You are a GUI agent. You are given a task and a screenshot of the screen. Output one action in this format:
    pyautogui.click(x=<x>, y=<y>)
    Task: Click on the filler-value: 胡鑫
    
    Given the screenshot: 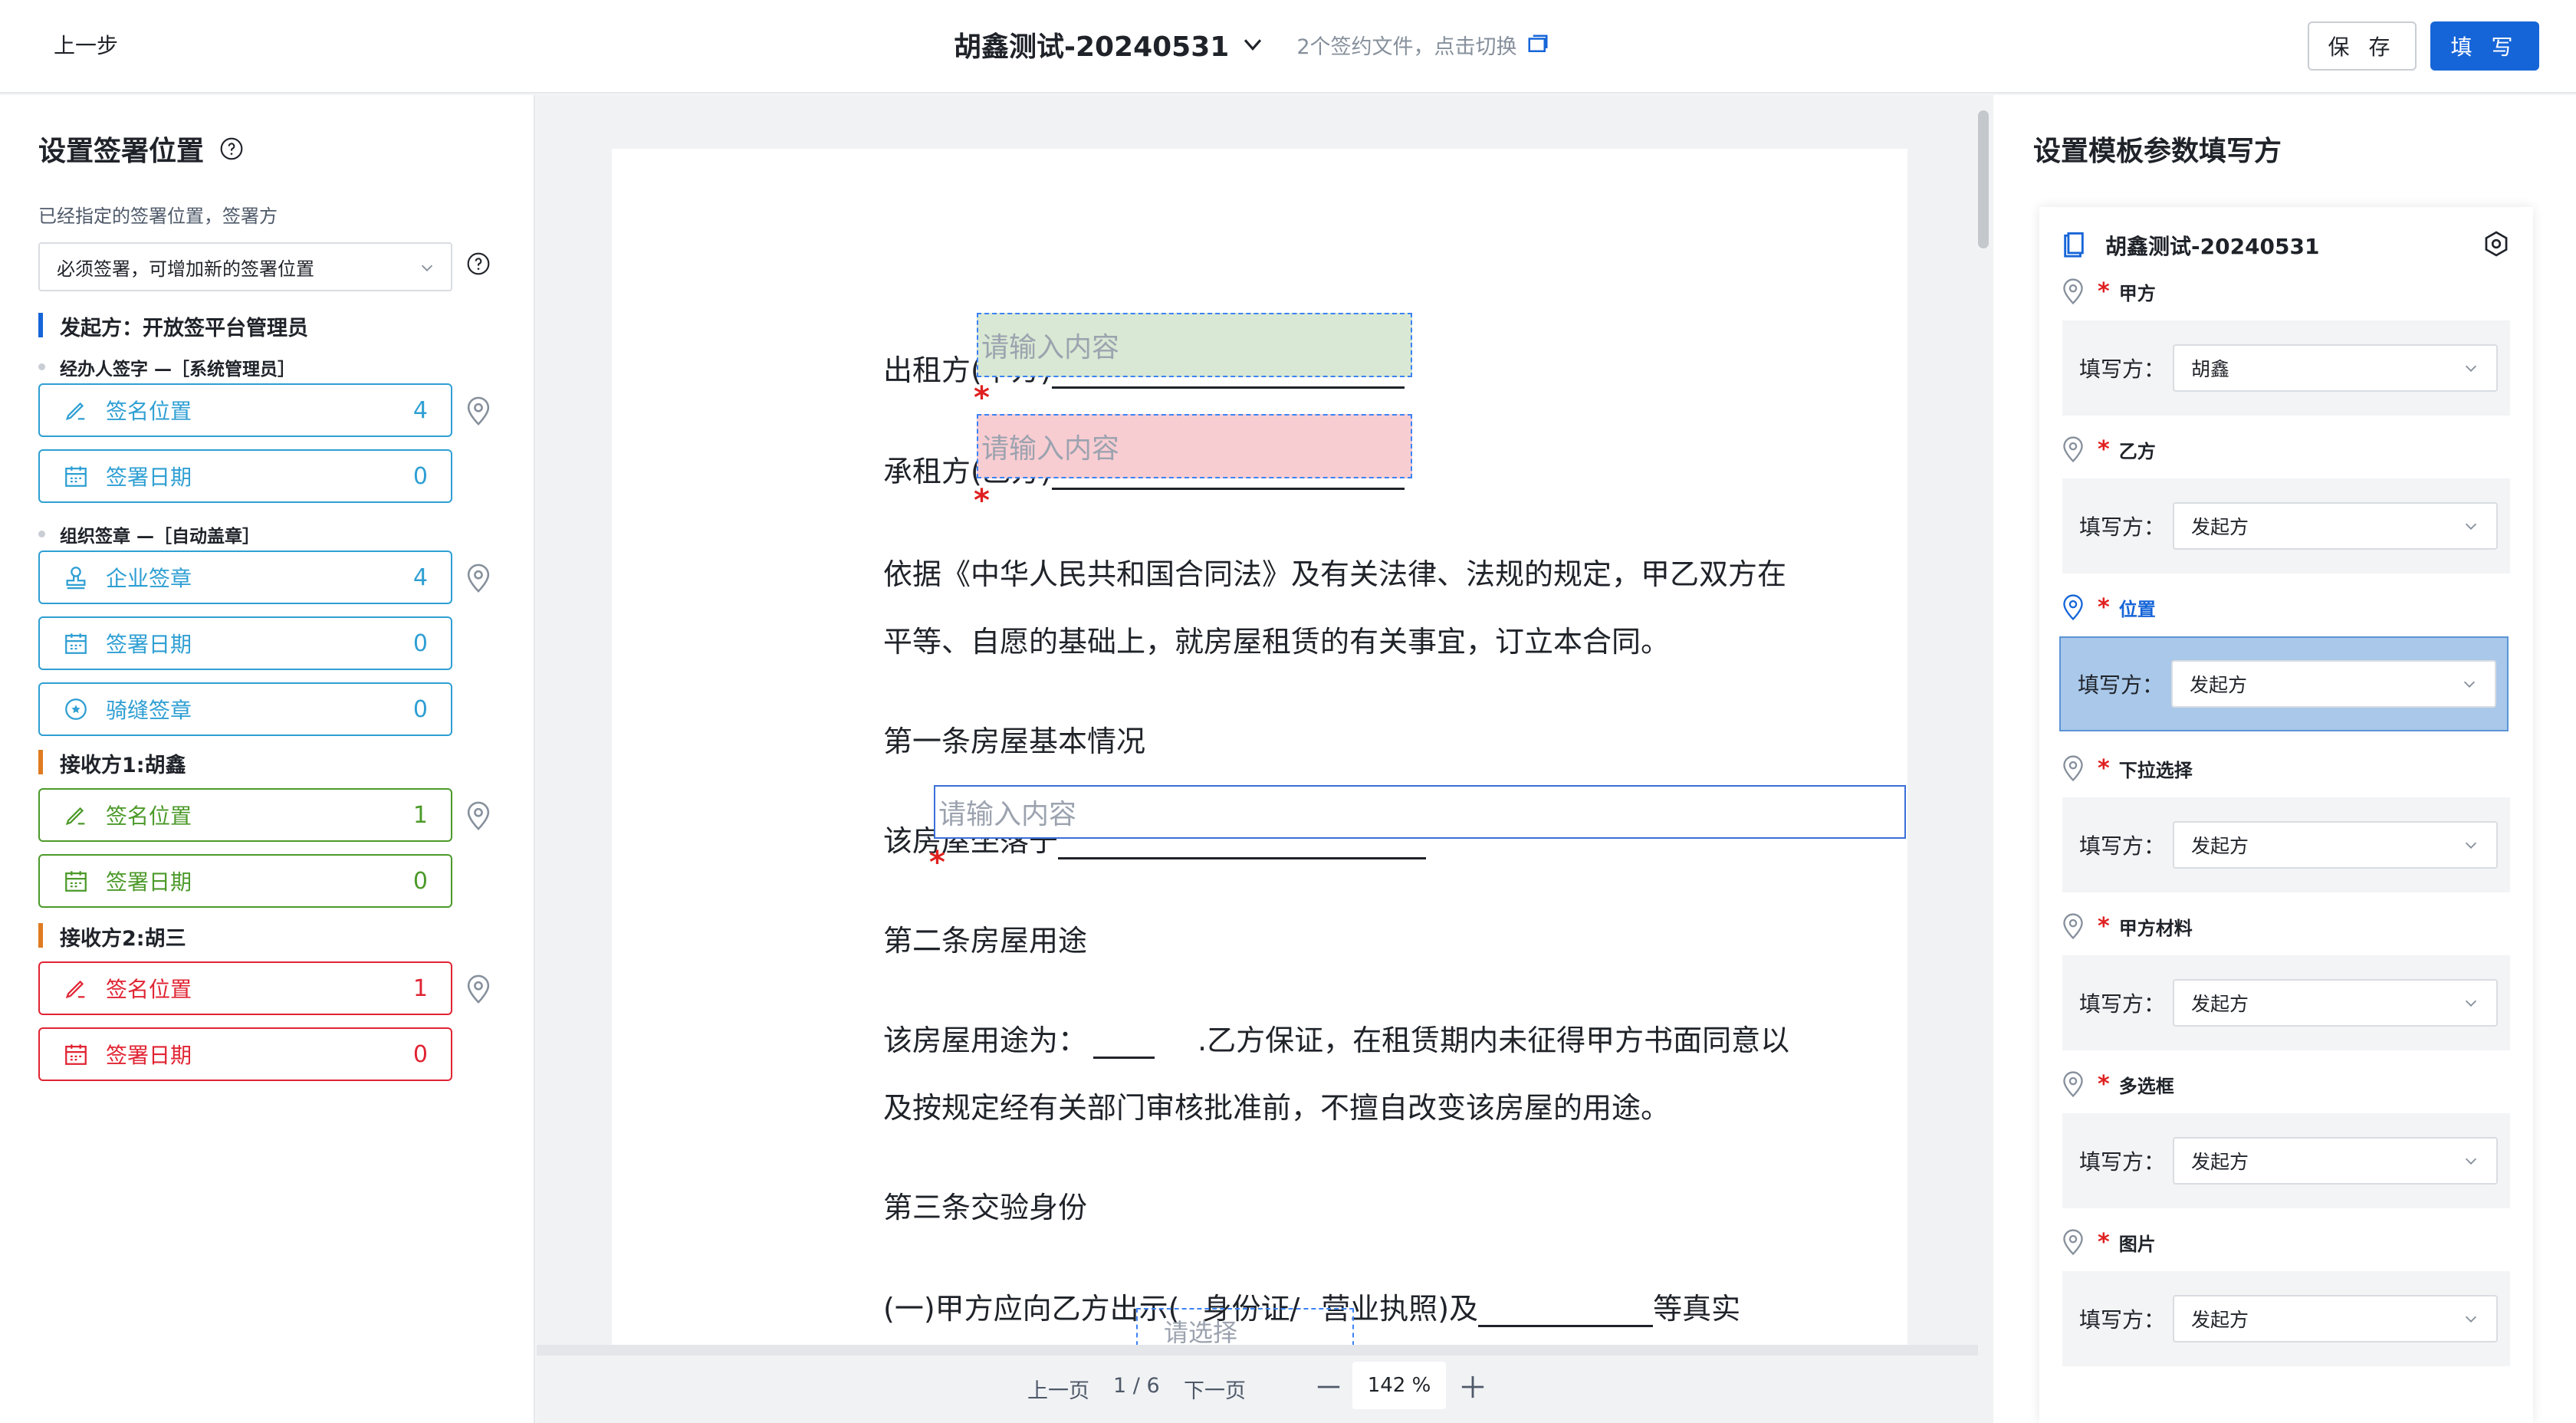 What is the action you would take?
    pyautogui.click(x=2210, y=369)
    